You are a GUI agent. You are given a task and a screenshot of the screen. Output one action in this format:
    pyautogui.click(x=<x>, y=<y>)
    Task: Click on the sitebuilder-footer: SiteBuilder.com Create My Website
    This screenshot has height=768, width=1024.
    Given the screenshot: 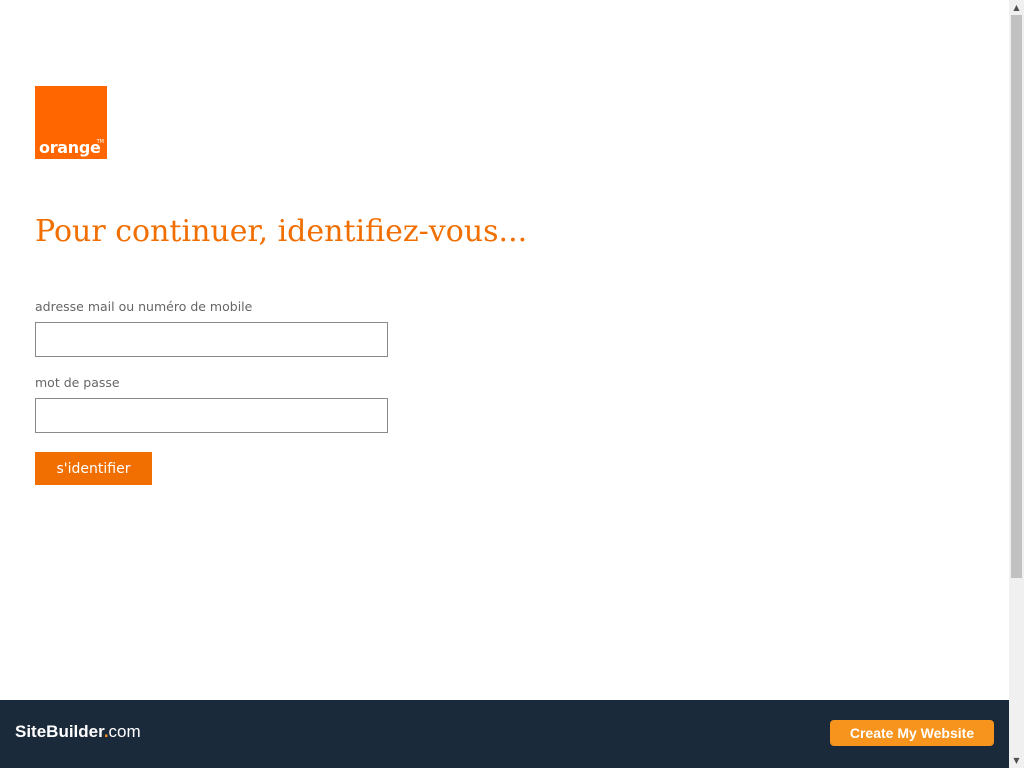 What is the action you would take?
    pyautogui.click(x=504, y=734)
    